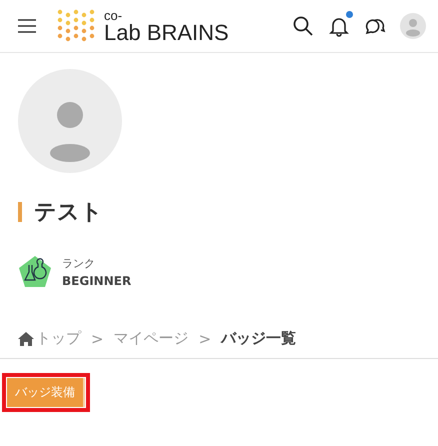 Image resolution: width=438 pixels, height=446 pixels. Describe the element at coordinates (27, 26) in the screenshot. I see `menu-icon` at that location.